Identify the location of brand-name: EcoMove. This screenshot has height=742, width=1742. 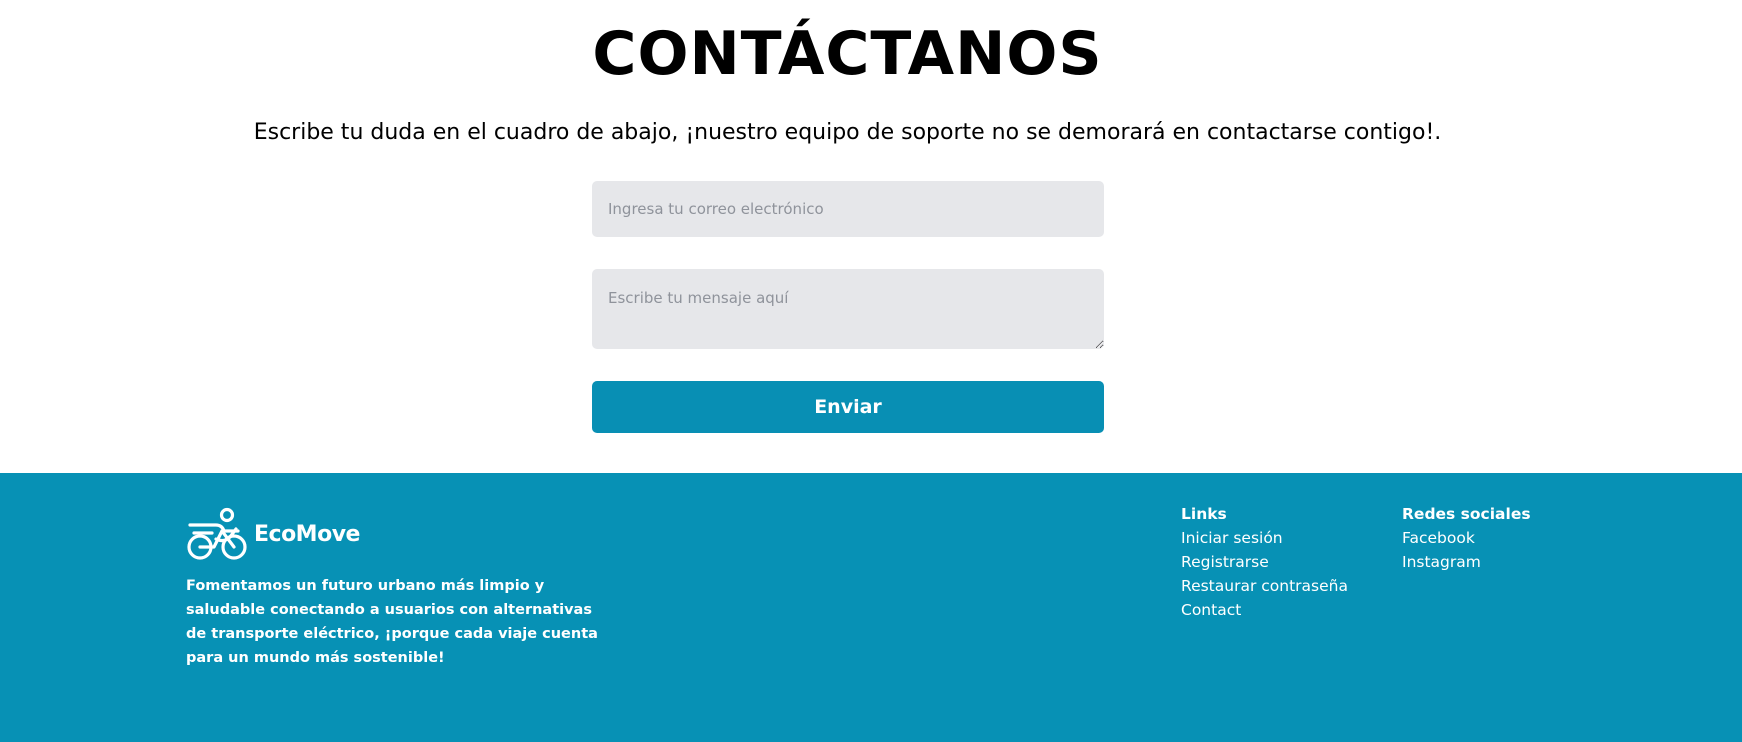
(307, 534).